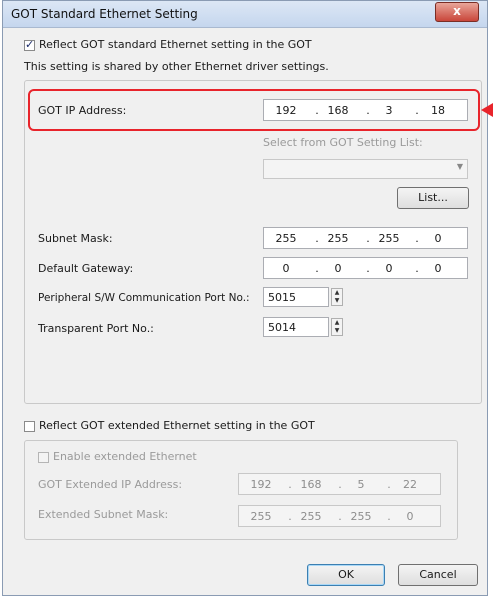 This screenshot has height=599, width=494. I want to click on subnet-mask-field: 255 . 255 . 255 . 0, so click(365, 238).